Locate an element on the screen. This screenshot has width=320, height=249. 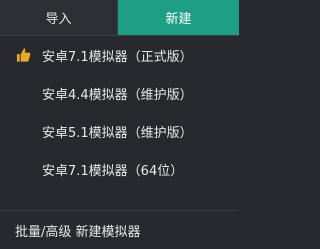
thumbs-up-icon is located at coordinates (23, 55).